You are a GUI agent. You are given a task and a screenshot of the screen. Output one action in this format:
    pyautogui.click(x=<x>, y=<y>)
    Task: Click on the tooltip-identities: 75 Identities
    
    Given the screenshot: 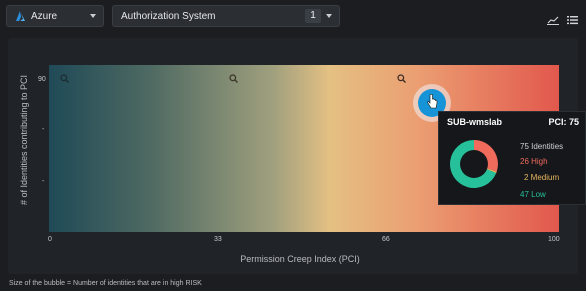 What is the action you would take?
    pyautogui.click(x=542, y=146)
    